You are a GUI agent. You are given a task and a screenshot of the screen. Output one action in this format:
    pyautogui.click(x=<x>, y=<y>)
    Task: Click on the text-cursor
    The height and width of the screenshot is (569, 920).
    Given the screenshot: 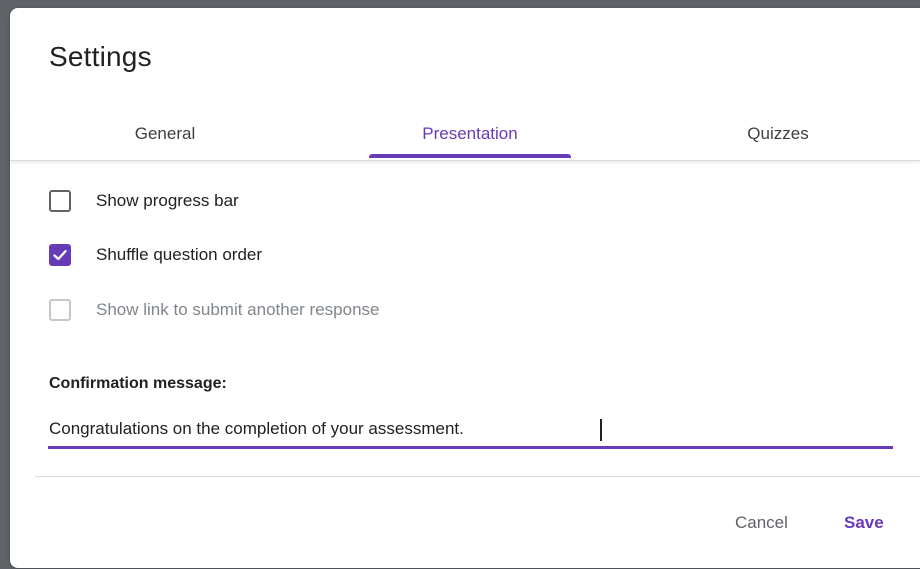 What is the action you would take?
    pyautogui.click(x=601, y=430)
    